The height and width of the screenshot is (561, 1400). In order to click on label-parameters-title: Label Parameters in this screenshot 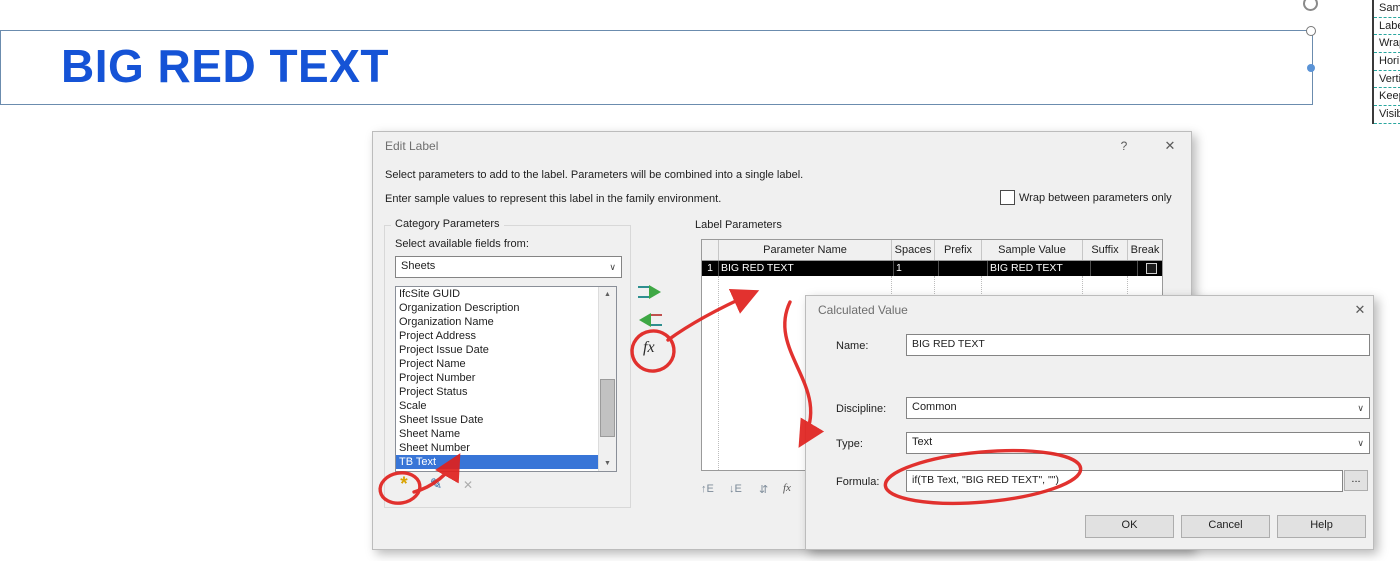, I will do `click(738, 225)`.